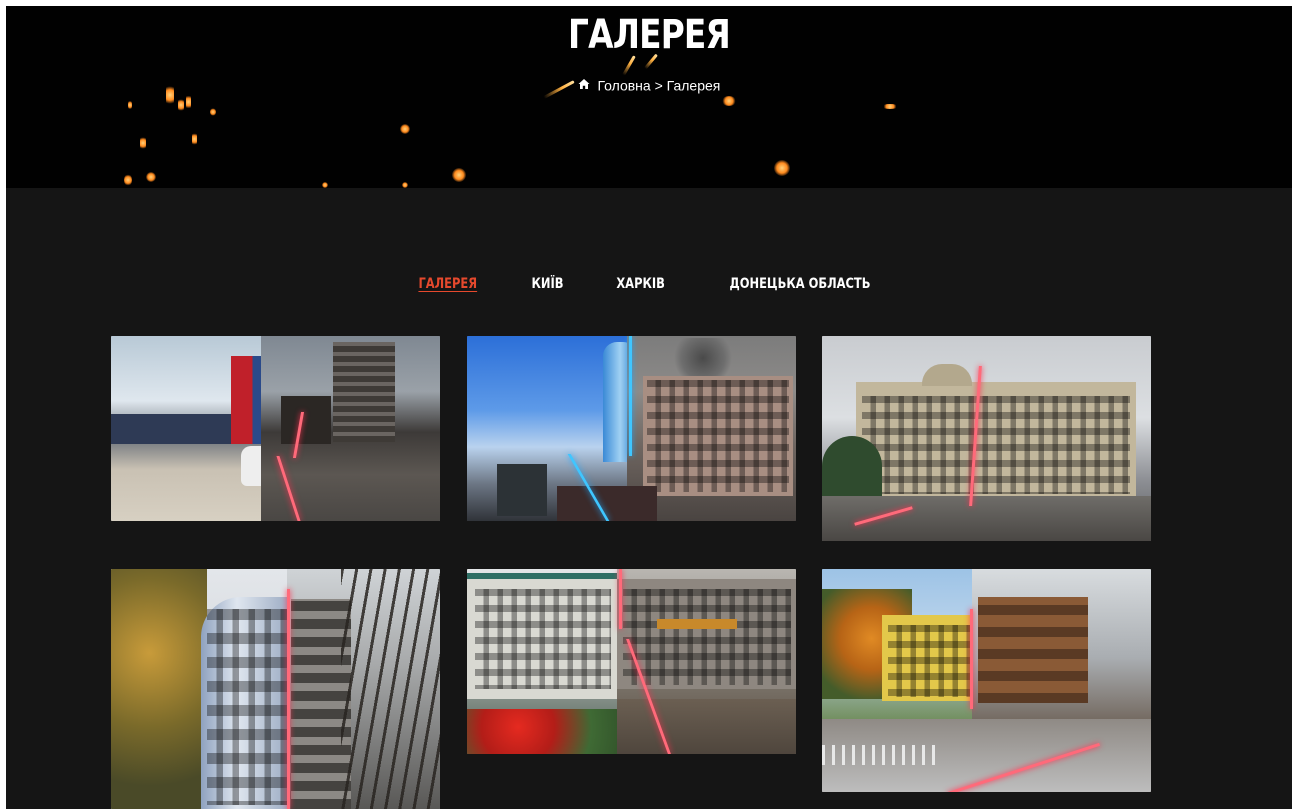  Describe the element at coordinates (640, 284) in the screenshot. I see `tab-kharkiv: ХАРКІВ` at that location.